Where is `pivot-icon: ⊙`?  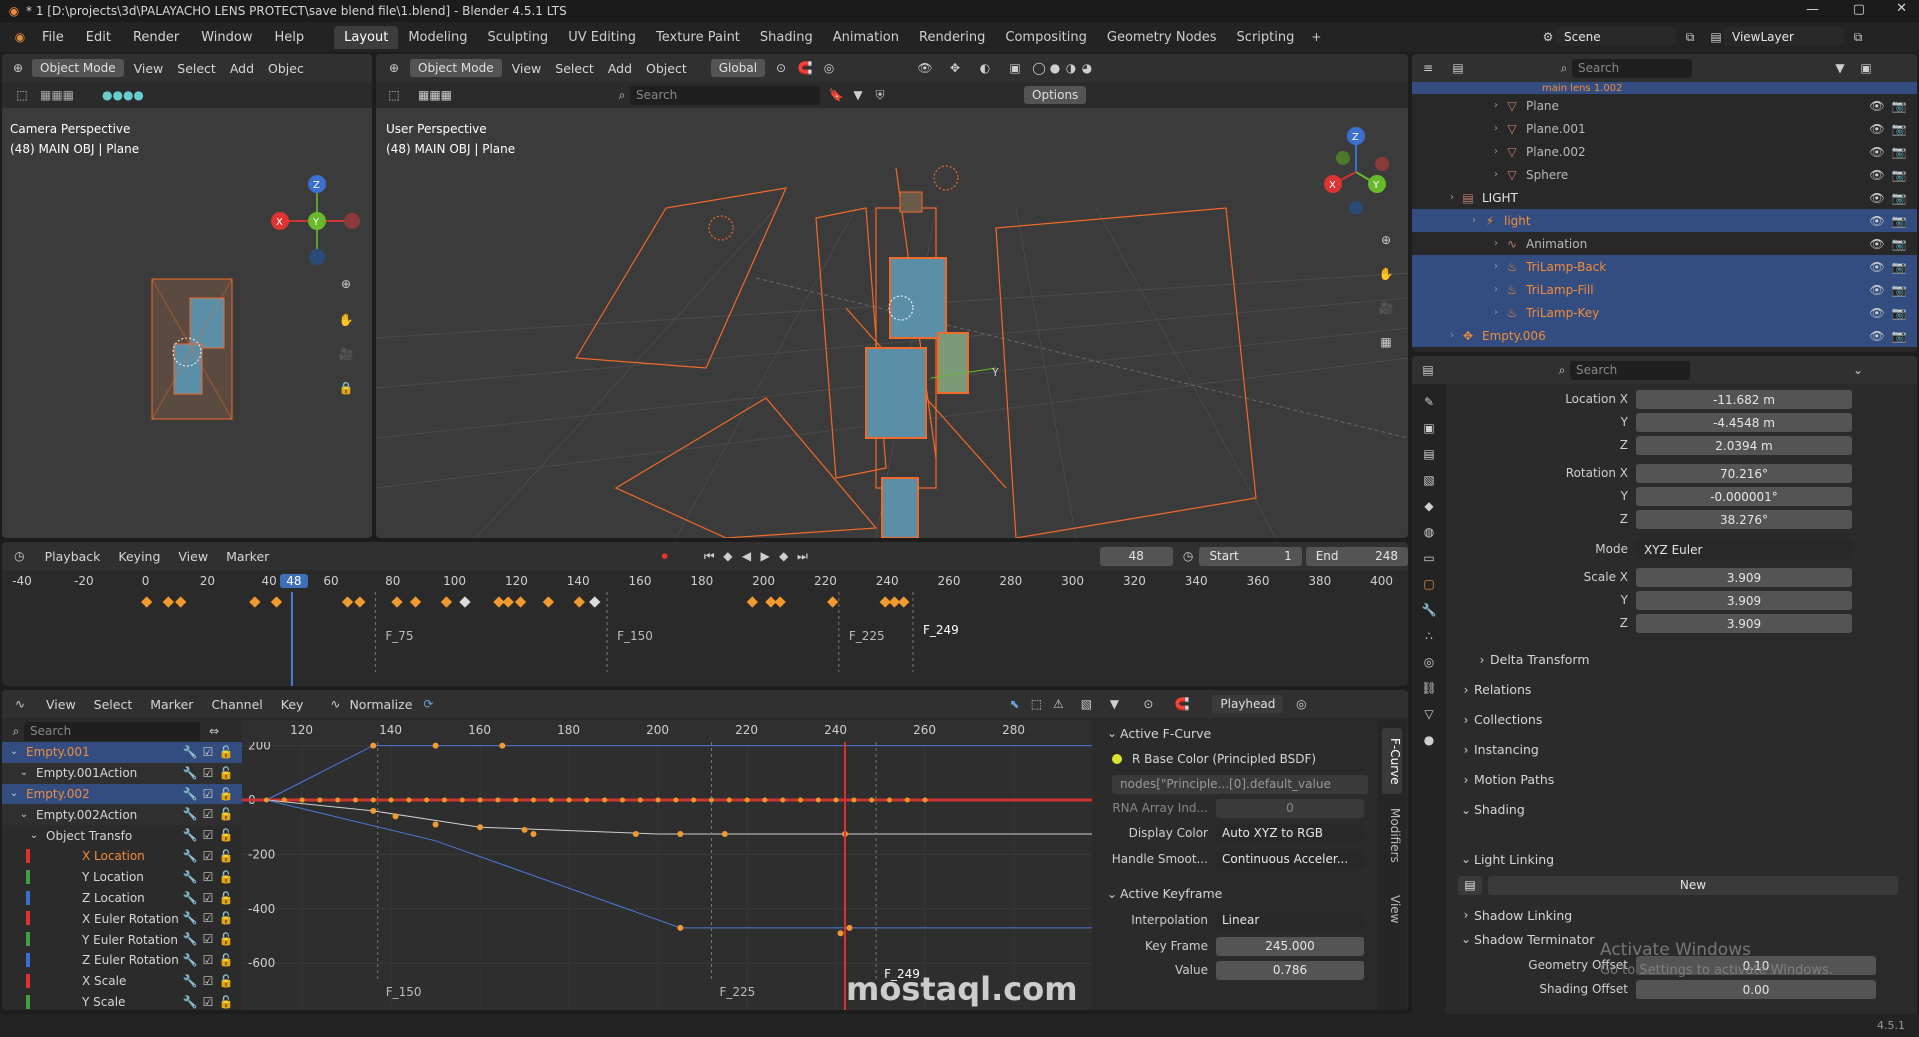 pivot-icon: ⊙ is located at coordinates (781, 68).